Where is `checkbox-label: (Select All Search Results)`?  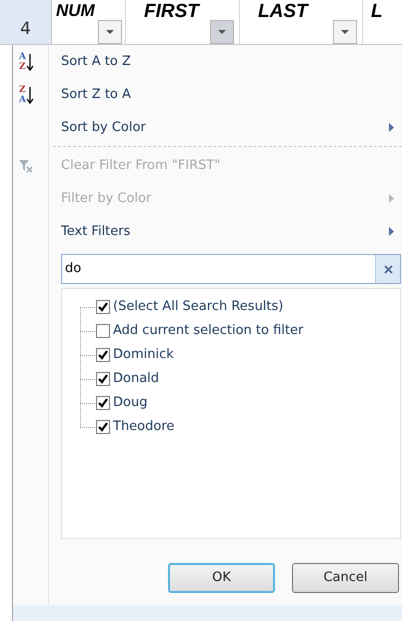
checkbox-label: (Select All Search Results) is located at coordinates (198, 307).